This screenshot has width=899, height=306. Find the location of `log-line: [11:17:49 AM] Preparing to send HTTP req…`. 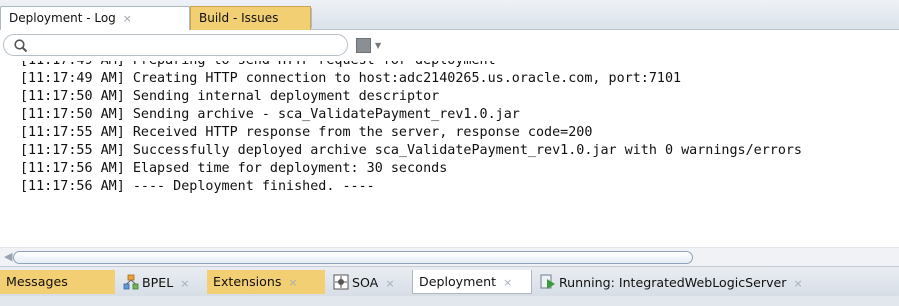

log-line: [11:17:49 AM] Preparing to send HTTP req… is located at coordinates (258, 65).